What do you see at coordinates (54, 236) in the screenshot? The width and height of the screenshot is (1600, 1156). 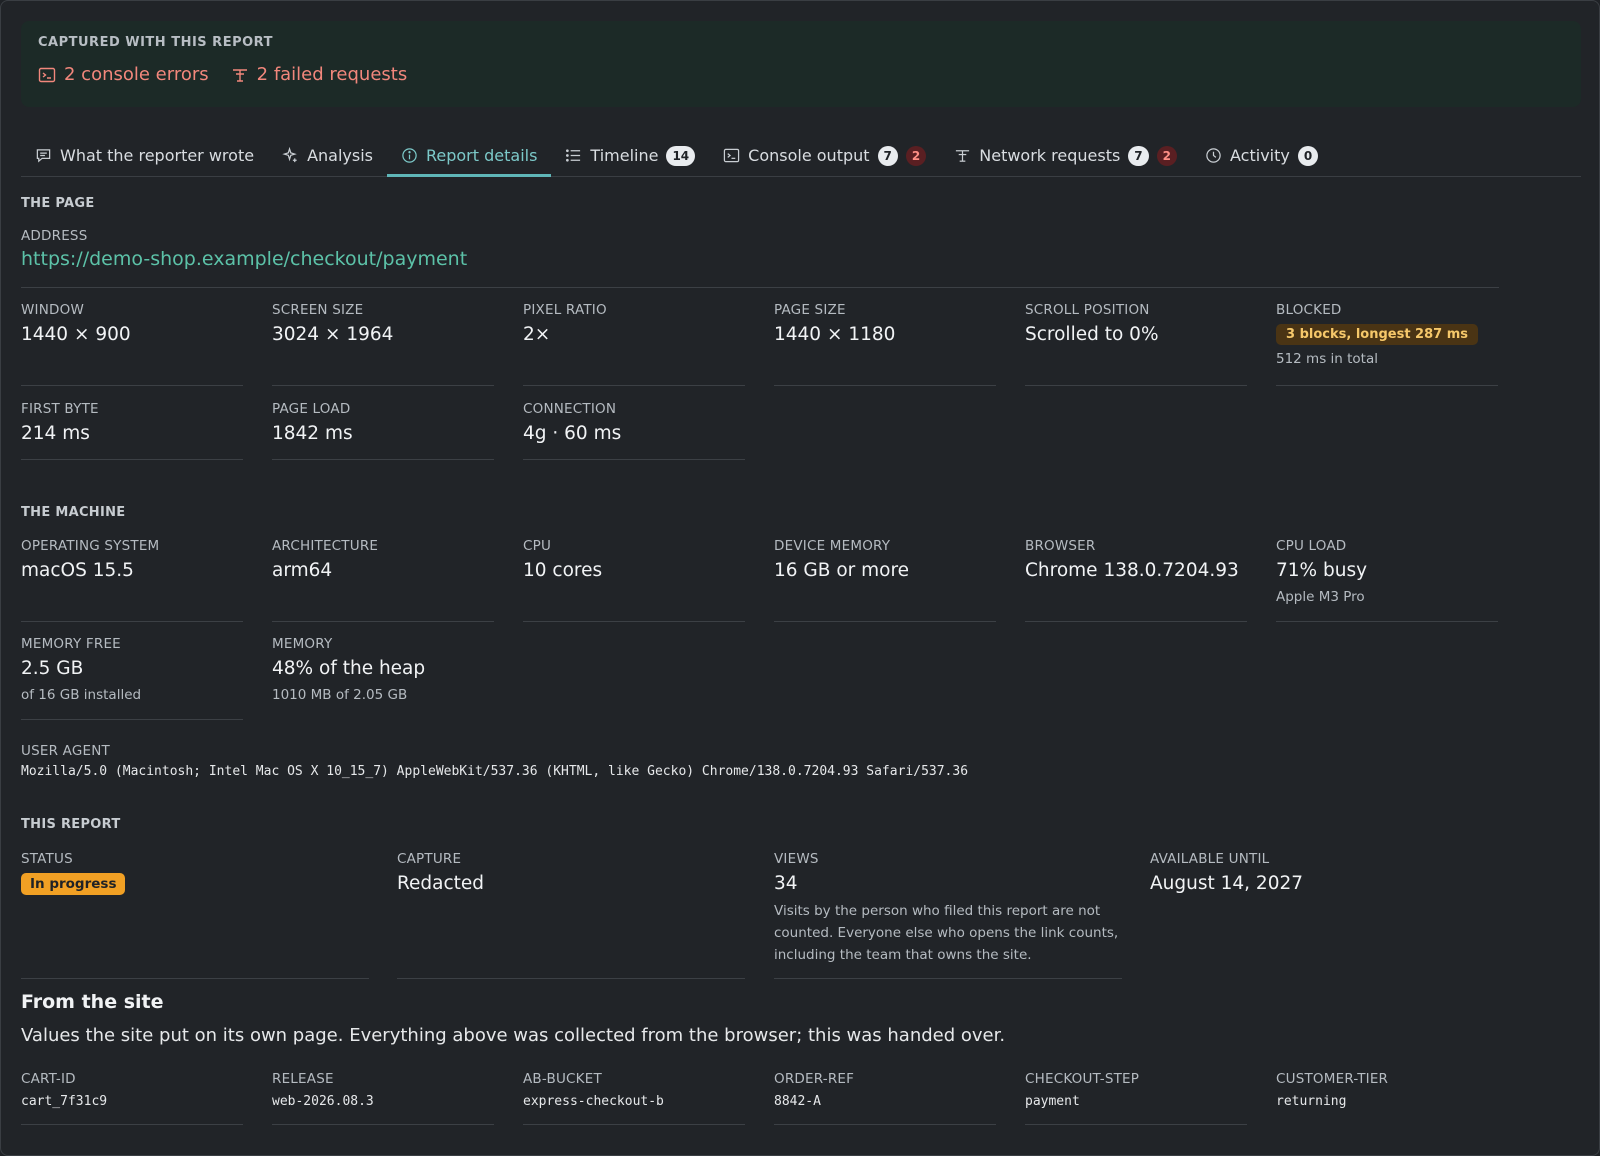 I see `address-label: ADDRESS` at bounding box center [54, 236].